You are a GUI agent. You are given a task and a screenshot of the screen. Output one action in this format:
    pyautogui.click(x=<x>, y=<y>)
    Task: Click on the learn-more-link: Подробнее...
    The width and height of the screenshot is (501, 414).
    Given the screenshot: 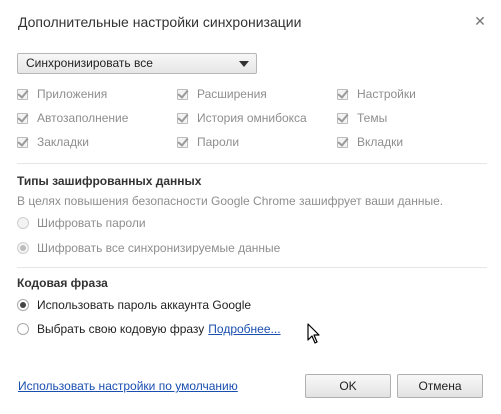 What is the action you would take?
    pyautogui.click(x=244, y=329)
    